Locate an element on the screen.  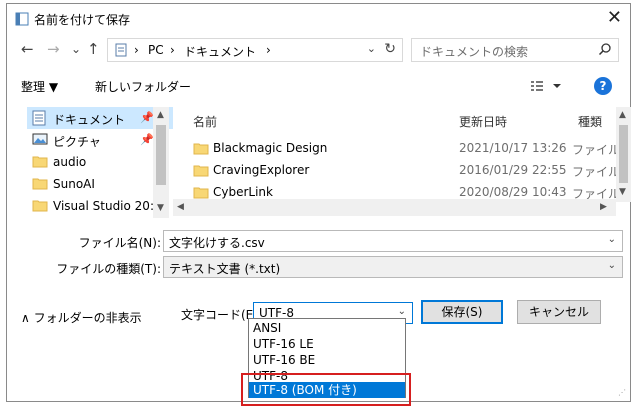
resize-grip-icon: ⋰ is located at coordinates (622, 392).